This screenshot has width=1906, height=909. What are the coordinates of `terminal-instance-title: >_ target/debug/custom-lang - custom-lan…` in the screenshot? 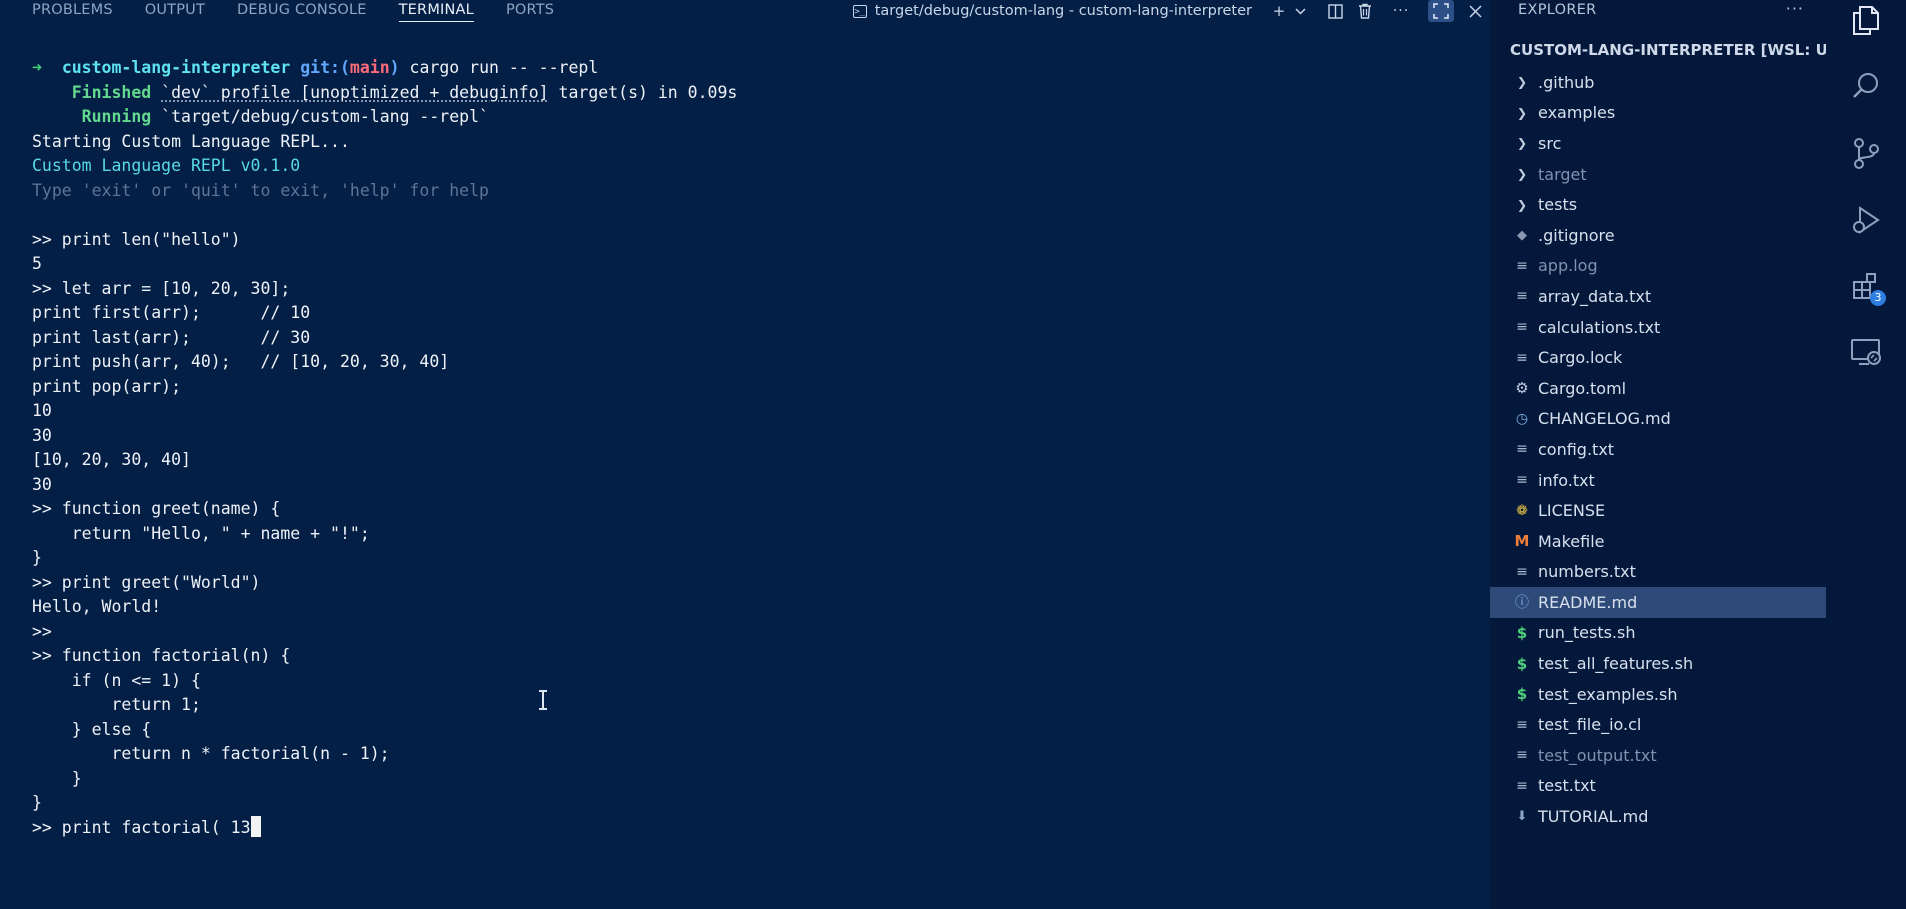 It's located at (1052, 11).